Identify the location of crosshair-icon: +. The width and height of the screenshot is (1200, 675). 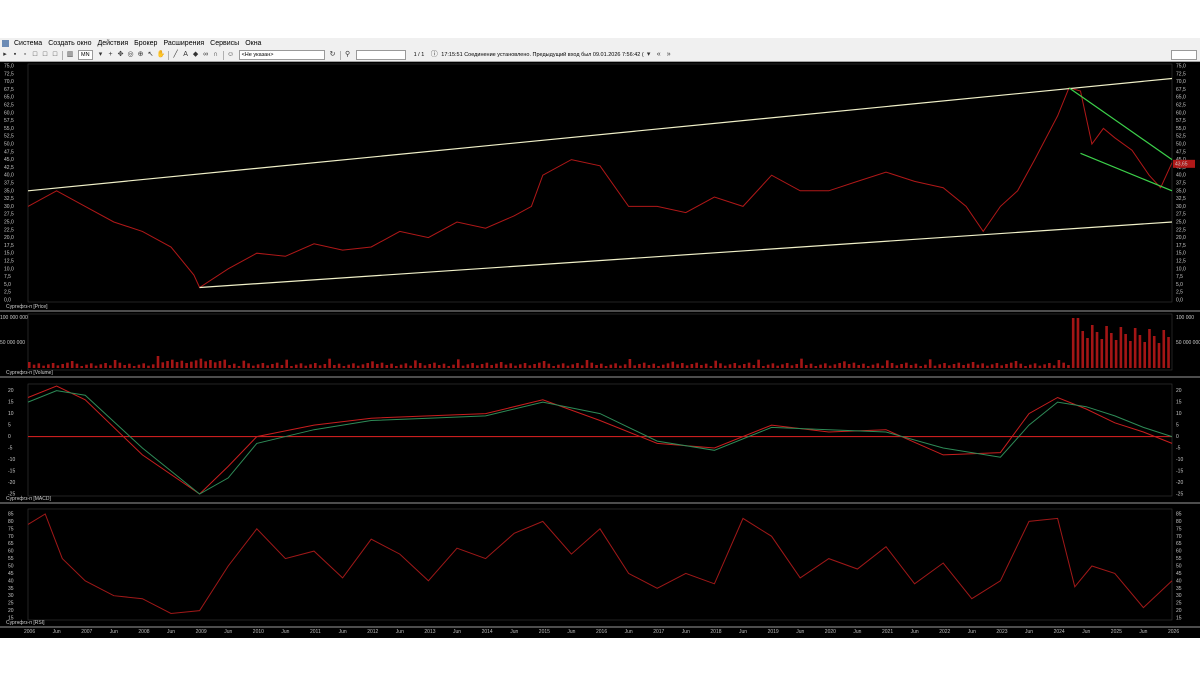
(111, 55).